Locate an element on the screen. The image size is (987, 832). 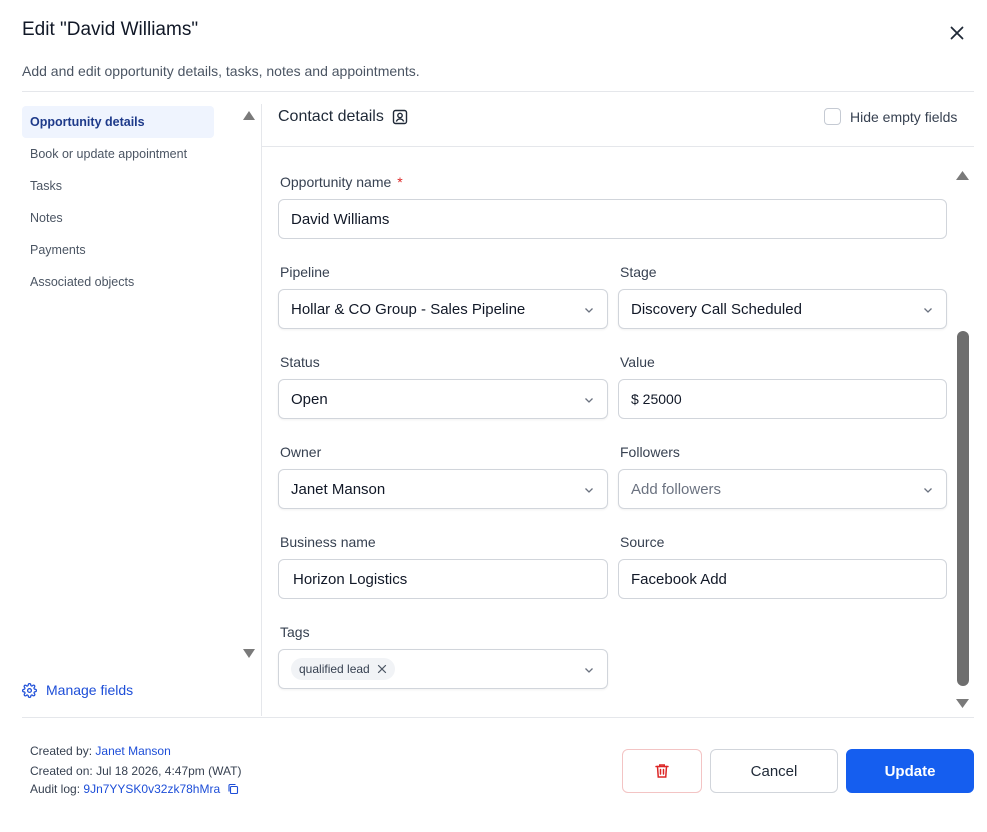
contact-details-title: Contact details is located at coordinates (331, 116).